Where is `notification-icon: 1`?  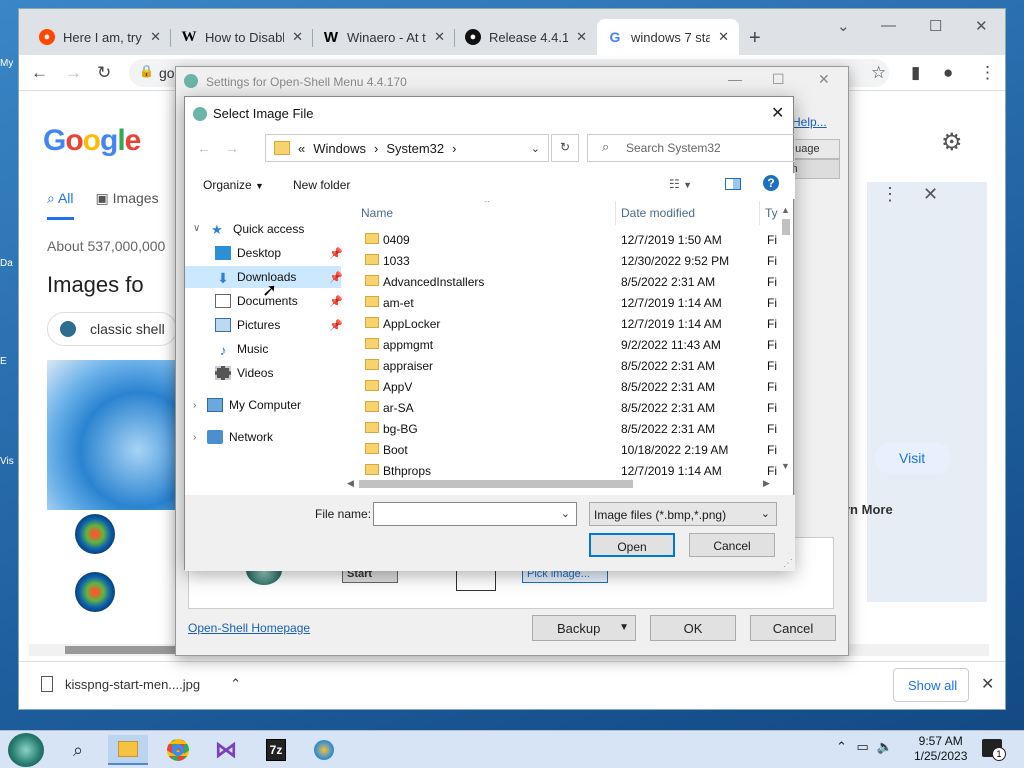 notification-icon: 1 is located at coordinates (994, 750).